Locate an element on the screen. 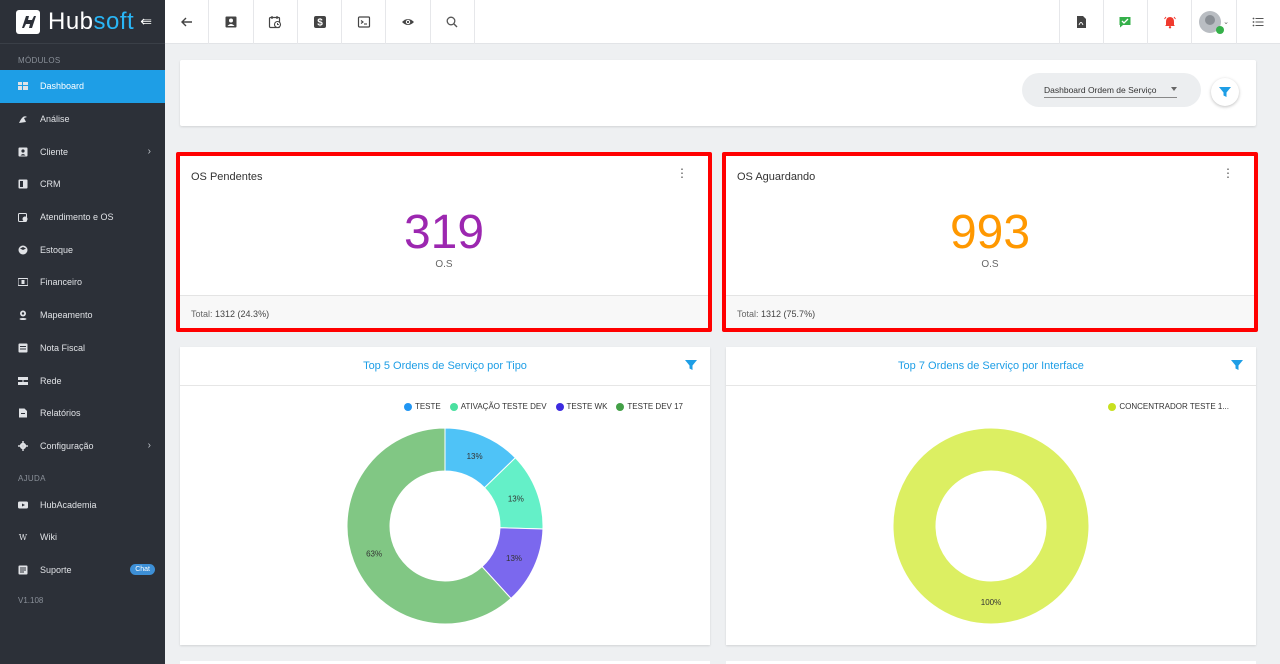 This screenshot has width=1280, height=664. dollar-icon: $ is located at coordinates (320, 22).